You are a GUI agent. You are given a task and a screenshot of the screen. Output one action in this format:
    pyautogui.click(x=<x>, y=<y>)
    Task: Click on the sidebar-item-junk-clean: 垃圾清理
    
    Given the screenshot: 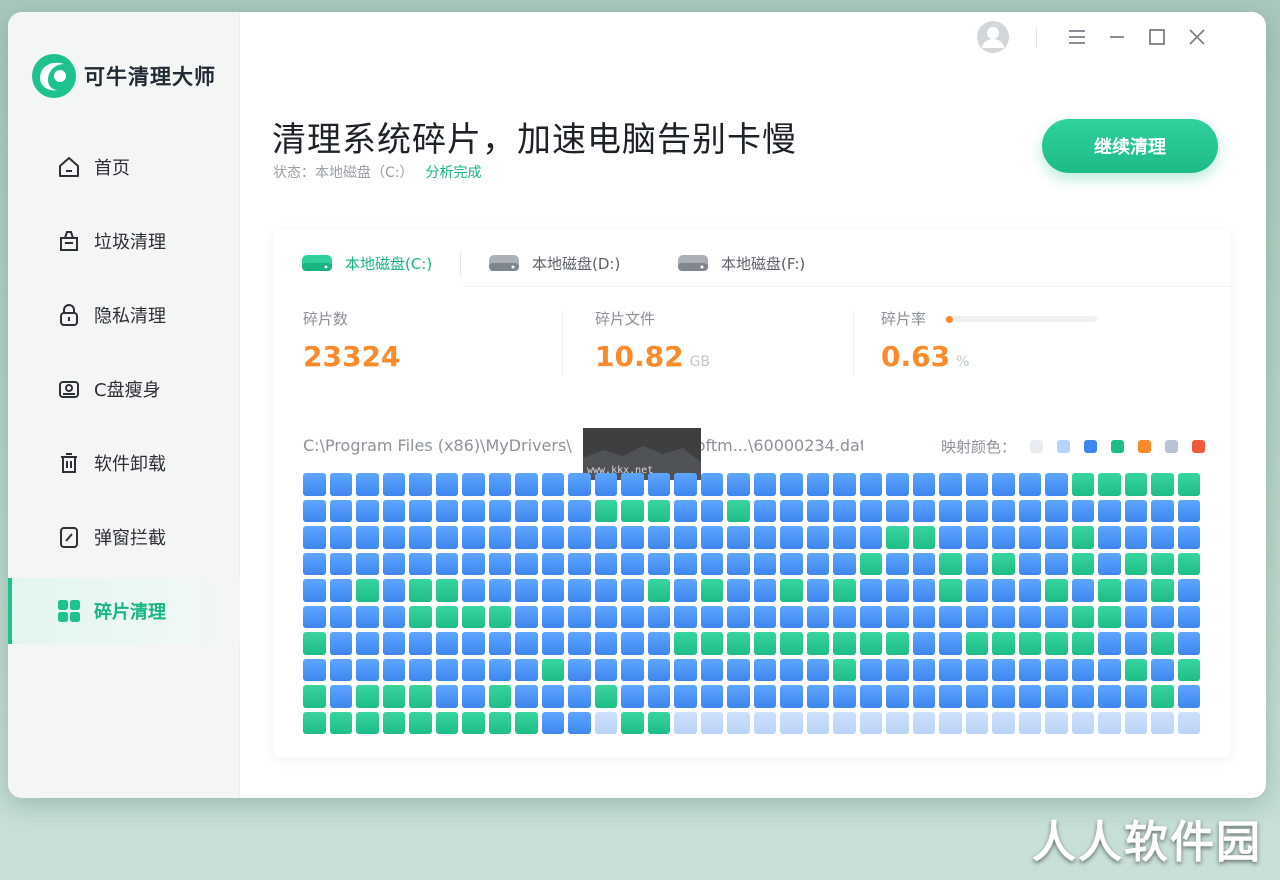 What is the action you would take?
    pyautogui.click(x=124, y=241)
    